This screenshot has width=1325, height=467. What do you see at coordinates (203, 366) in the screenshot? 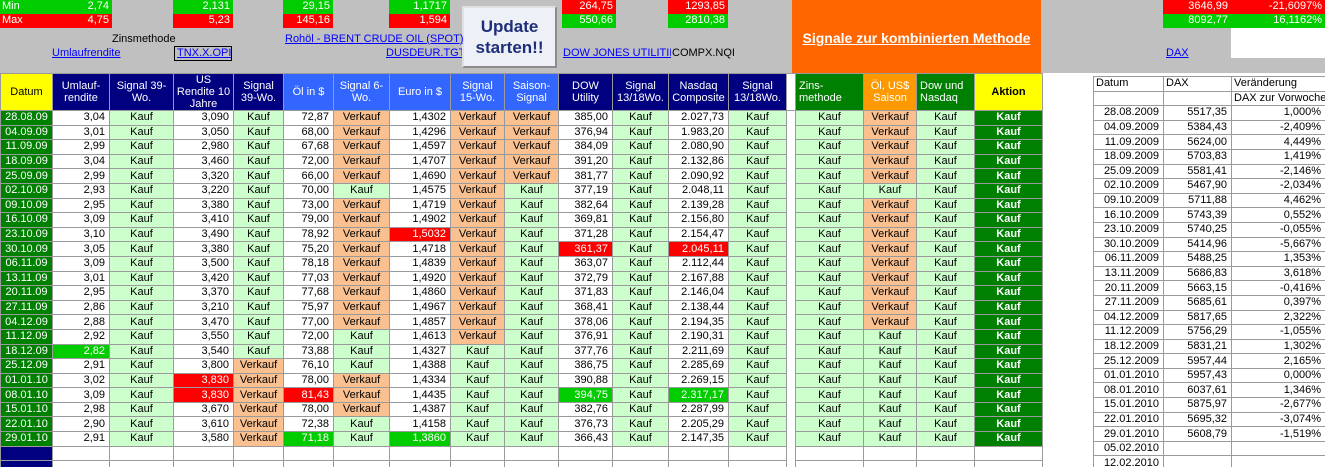
I see `value-cell: 3,800` at bounding box center [203, 366].